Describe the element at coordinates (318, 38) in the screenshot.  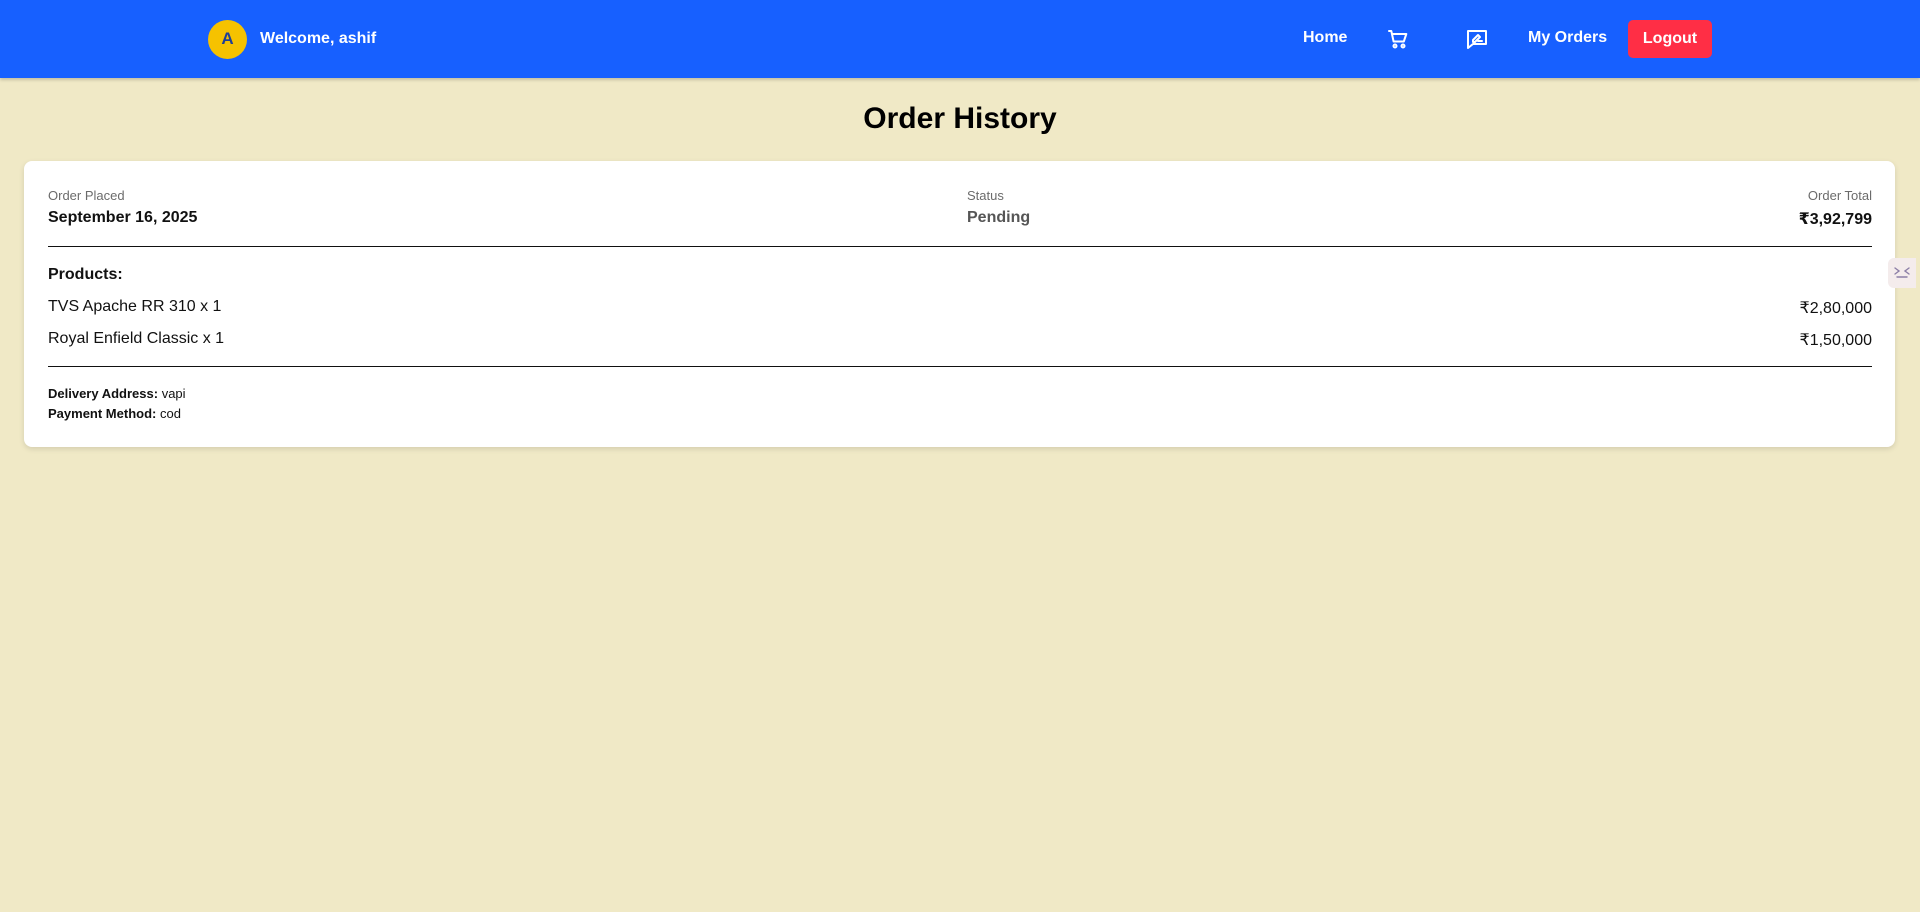
I see `welcome-text: Welcome, ashif` at that location.